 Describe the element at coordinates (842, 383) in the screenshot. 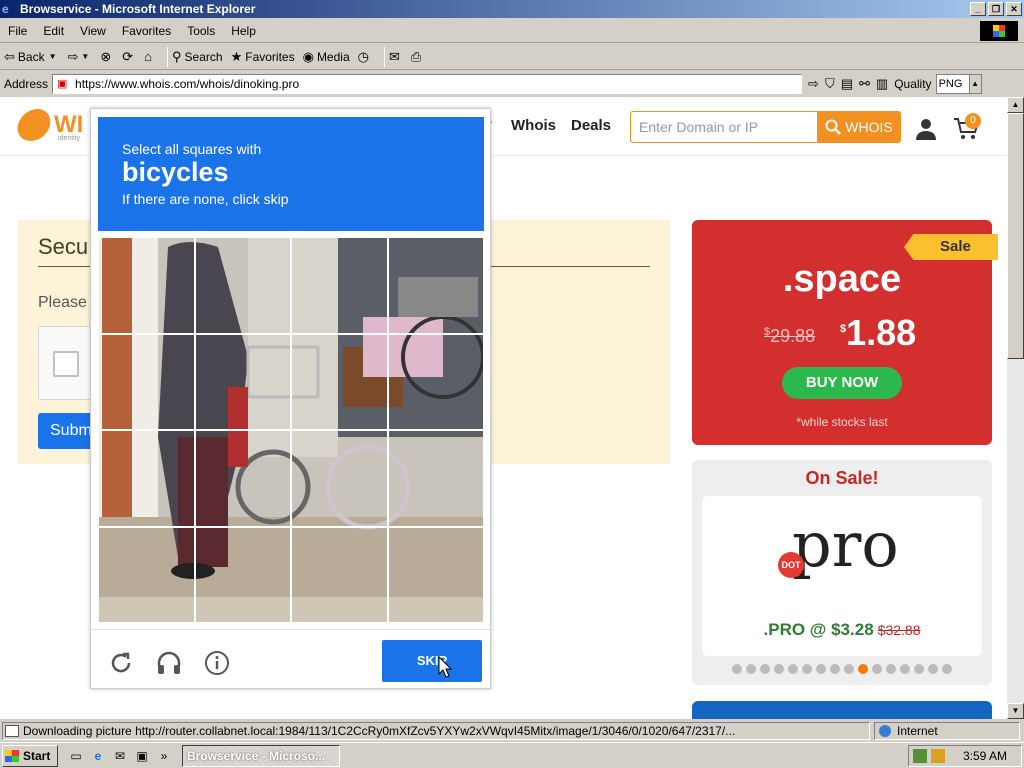

I see `buy-now-button: BUY NOW` at that location.